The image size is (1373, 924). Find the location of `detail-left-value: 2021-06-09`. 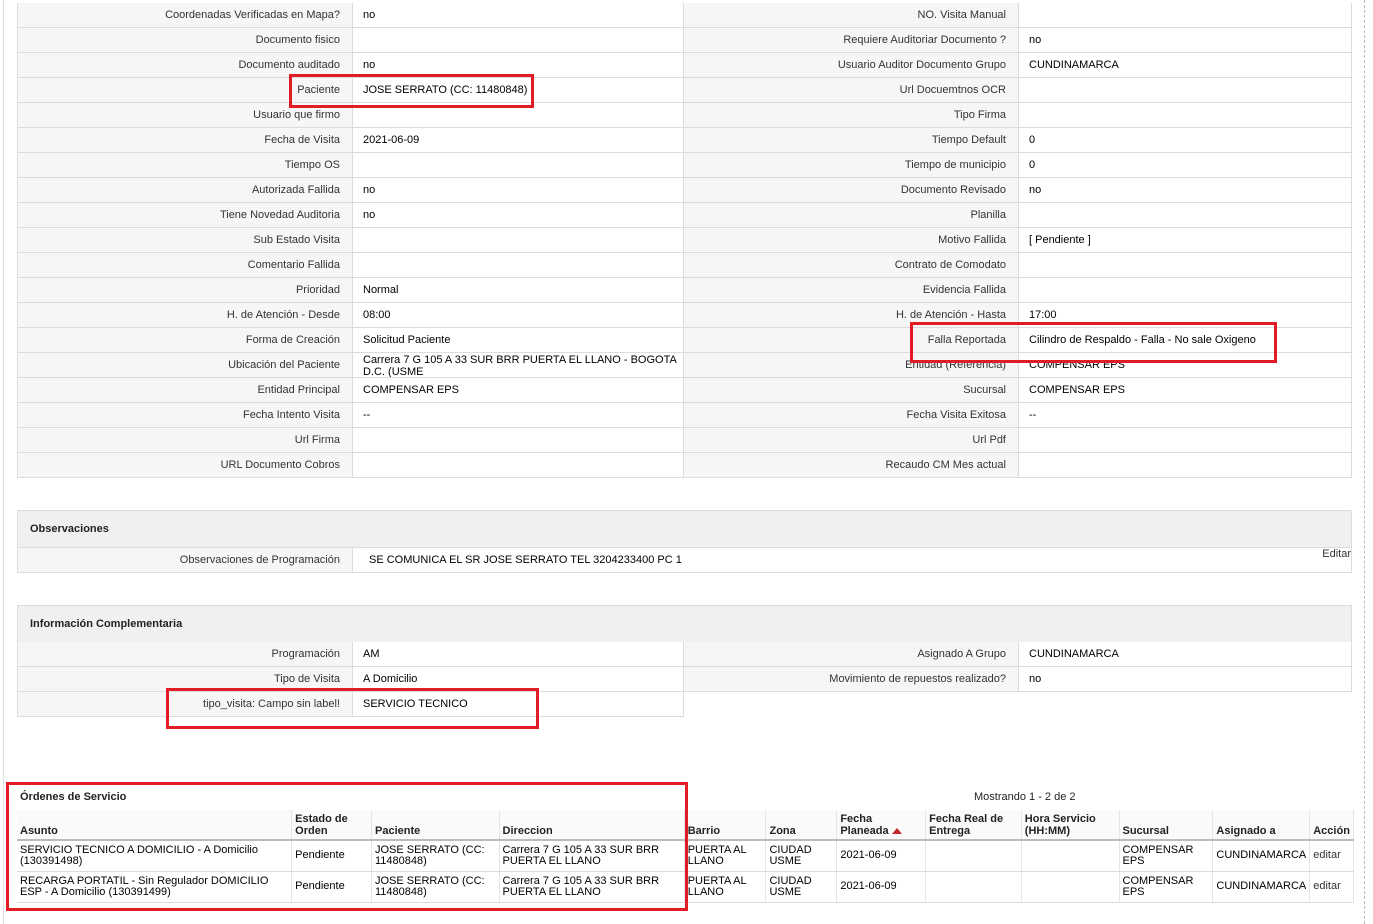

detail-left-value: 2021-06-09 is located at coordinates (518, 140).